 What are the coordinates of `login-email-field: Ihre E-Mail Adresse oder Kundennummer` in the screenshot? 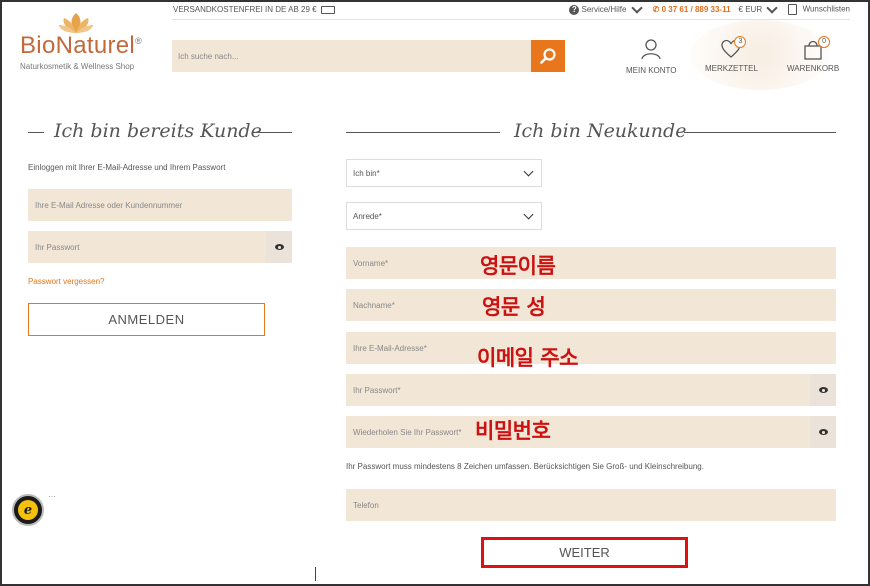 It's located at (160, 205).